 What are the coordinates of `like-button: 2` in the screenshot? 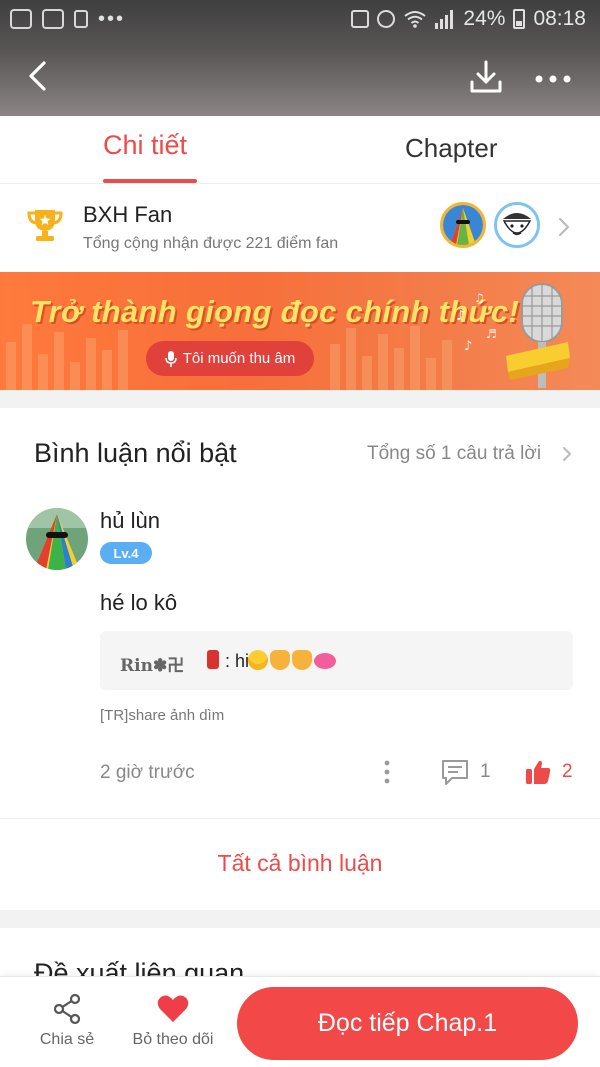 It's located at (548, 772).